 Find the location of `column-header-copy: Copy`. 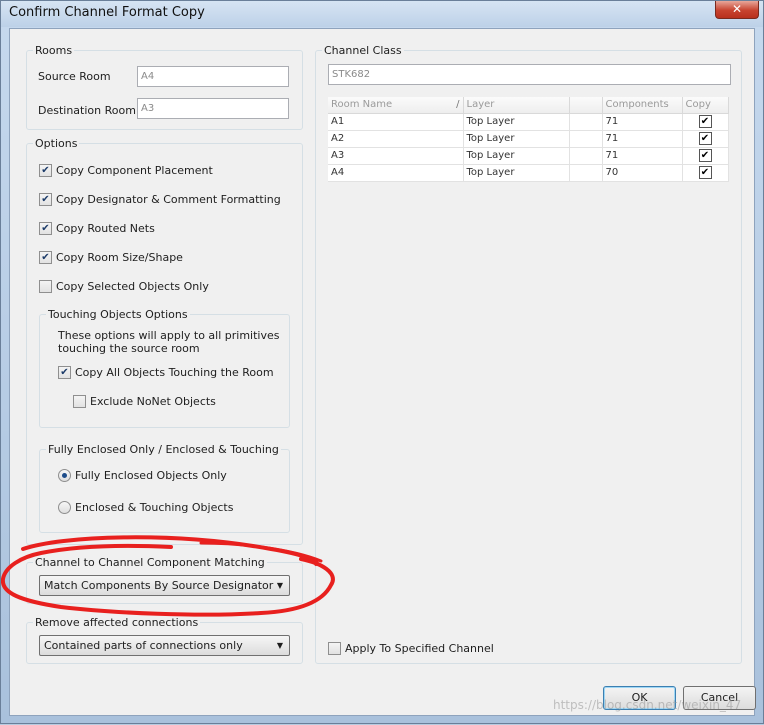

column-header-copy: Copy is located at coordinates (705, 105).